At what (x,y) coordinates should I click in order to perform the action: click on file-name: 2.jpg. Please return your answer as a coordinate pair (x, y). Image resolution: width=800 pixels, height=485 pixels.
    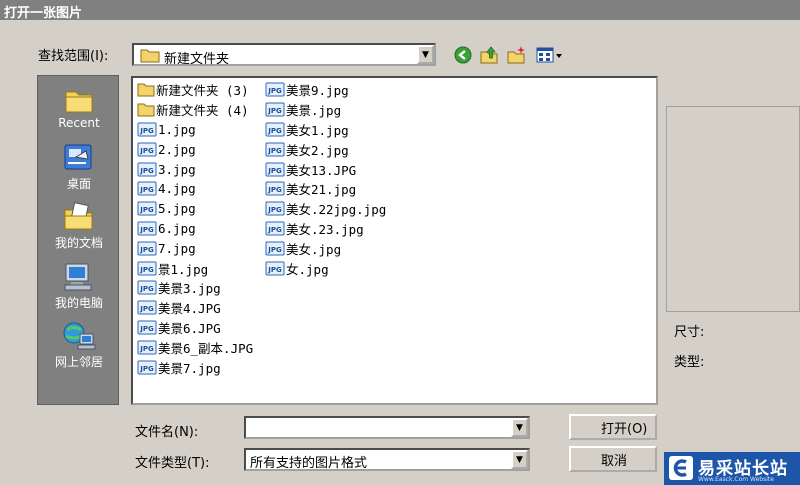
    Looking at the image, I should click on (177, 149).